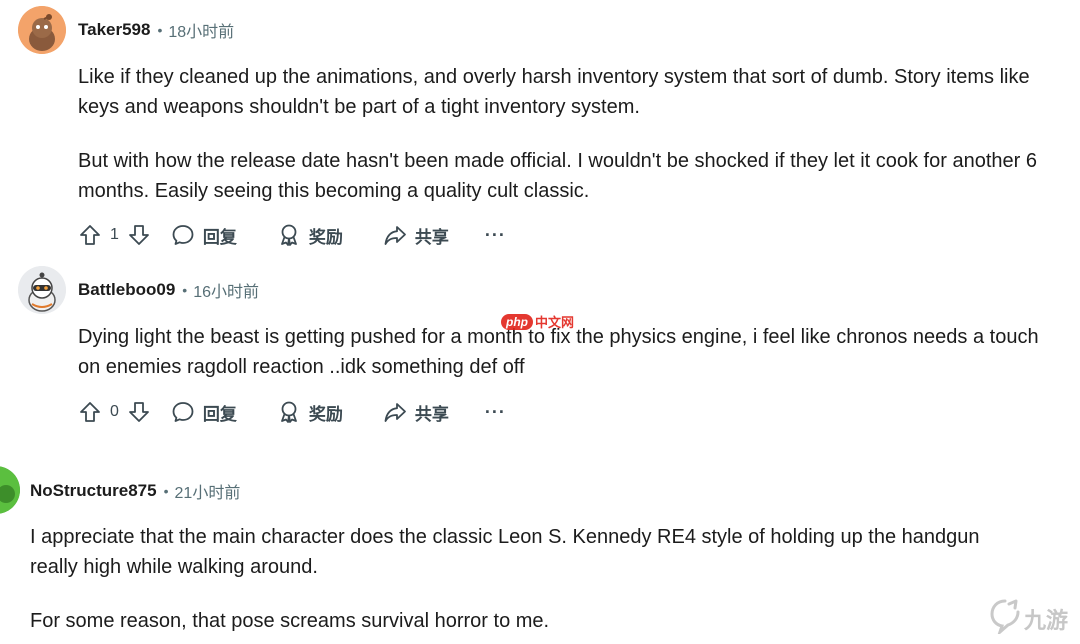 The image size is (1080, 644). I want to click on comment-meta: Battleboo09 • 16小时前, so click(168, 290).